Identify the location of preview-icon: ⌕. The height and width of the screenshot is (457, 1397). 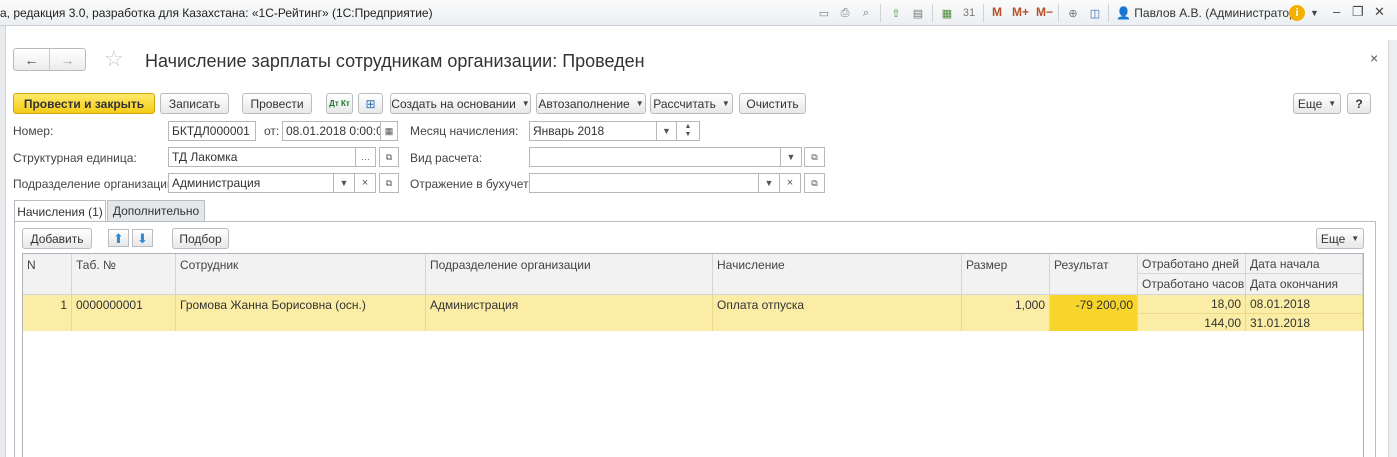
(866, 13).